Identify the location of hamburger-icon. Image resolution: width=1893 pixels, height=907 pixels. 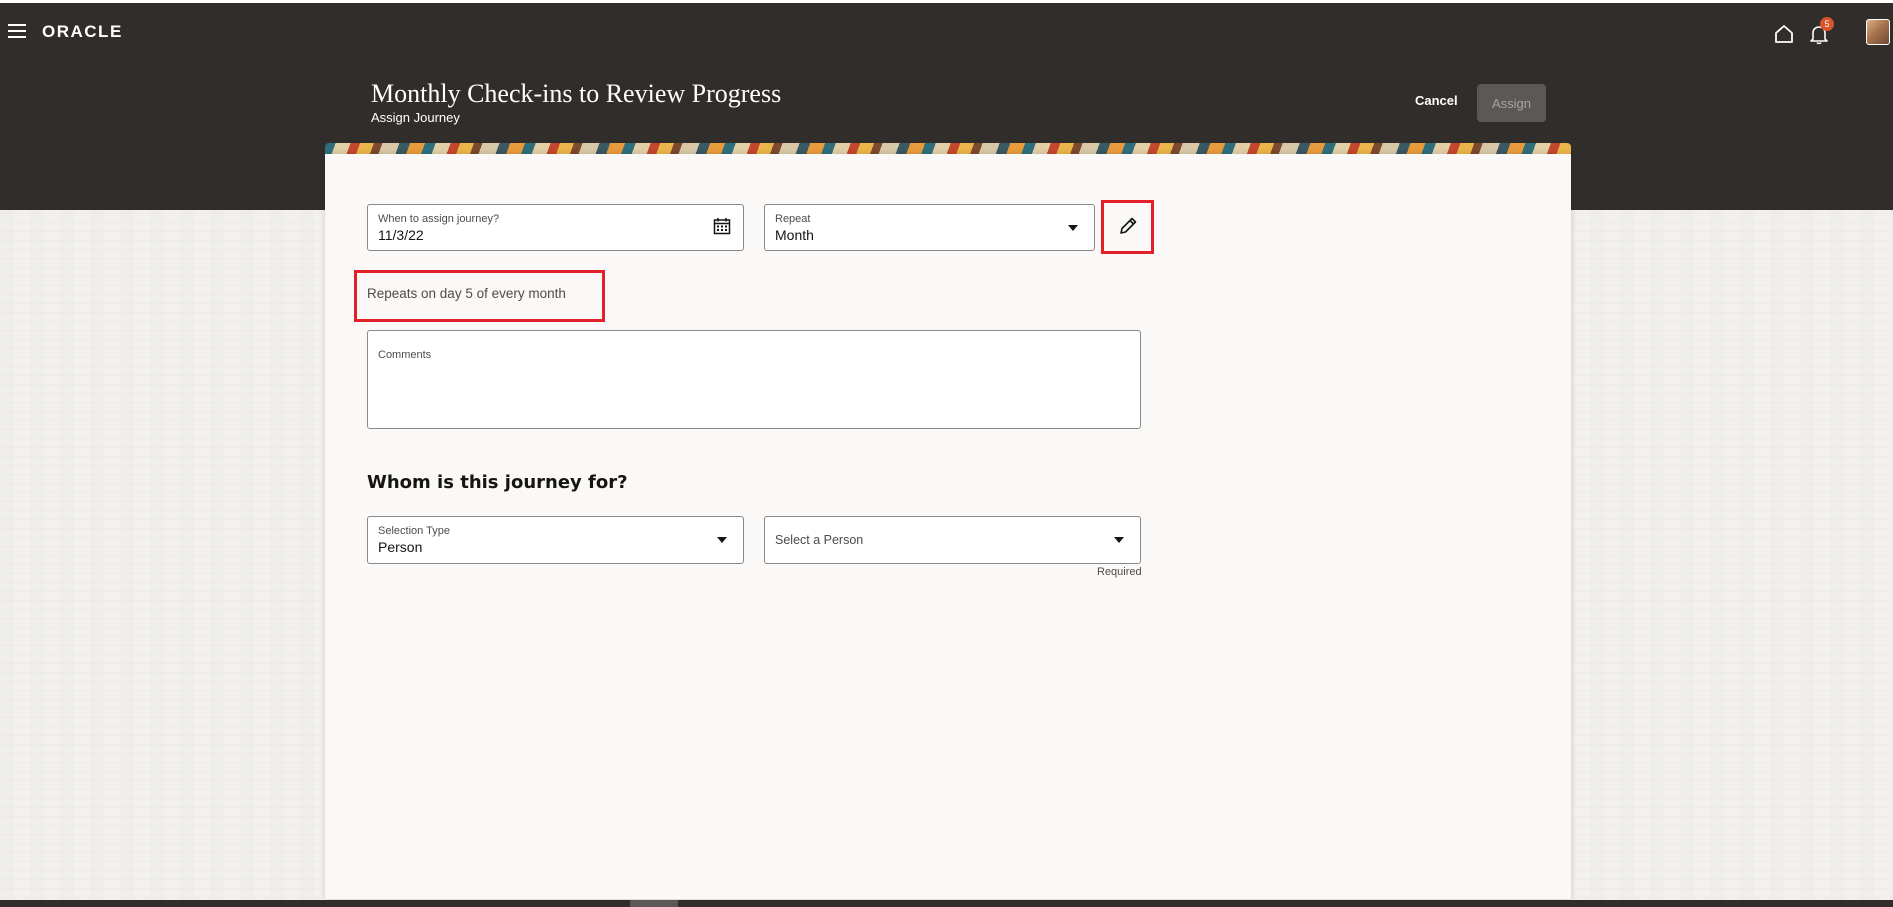
(17, 32).